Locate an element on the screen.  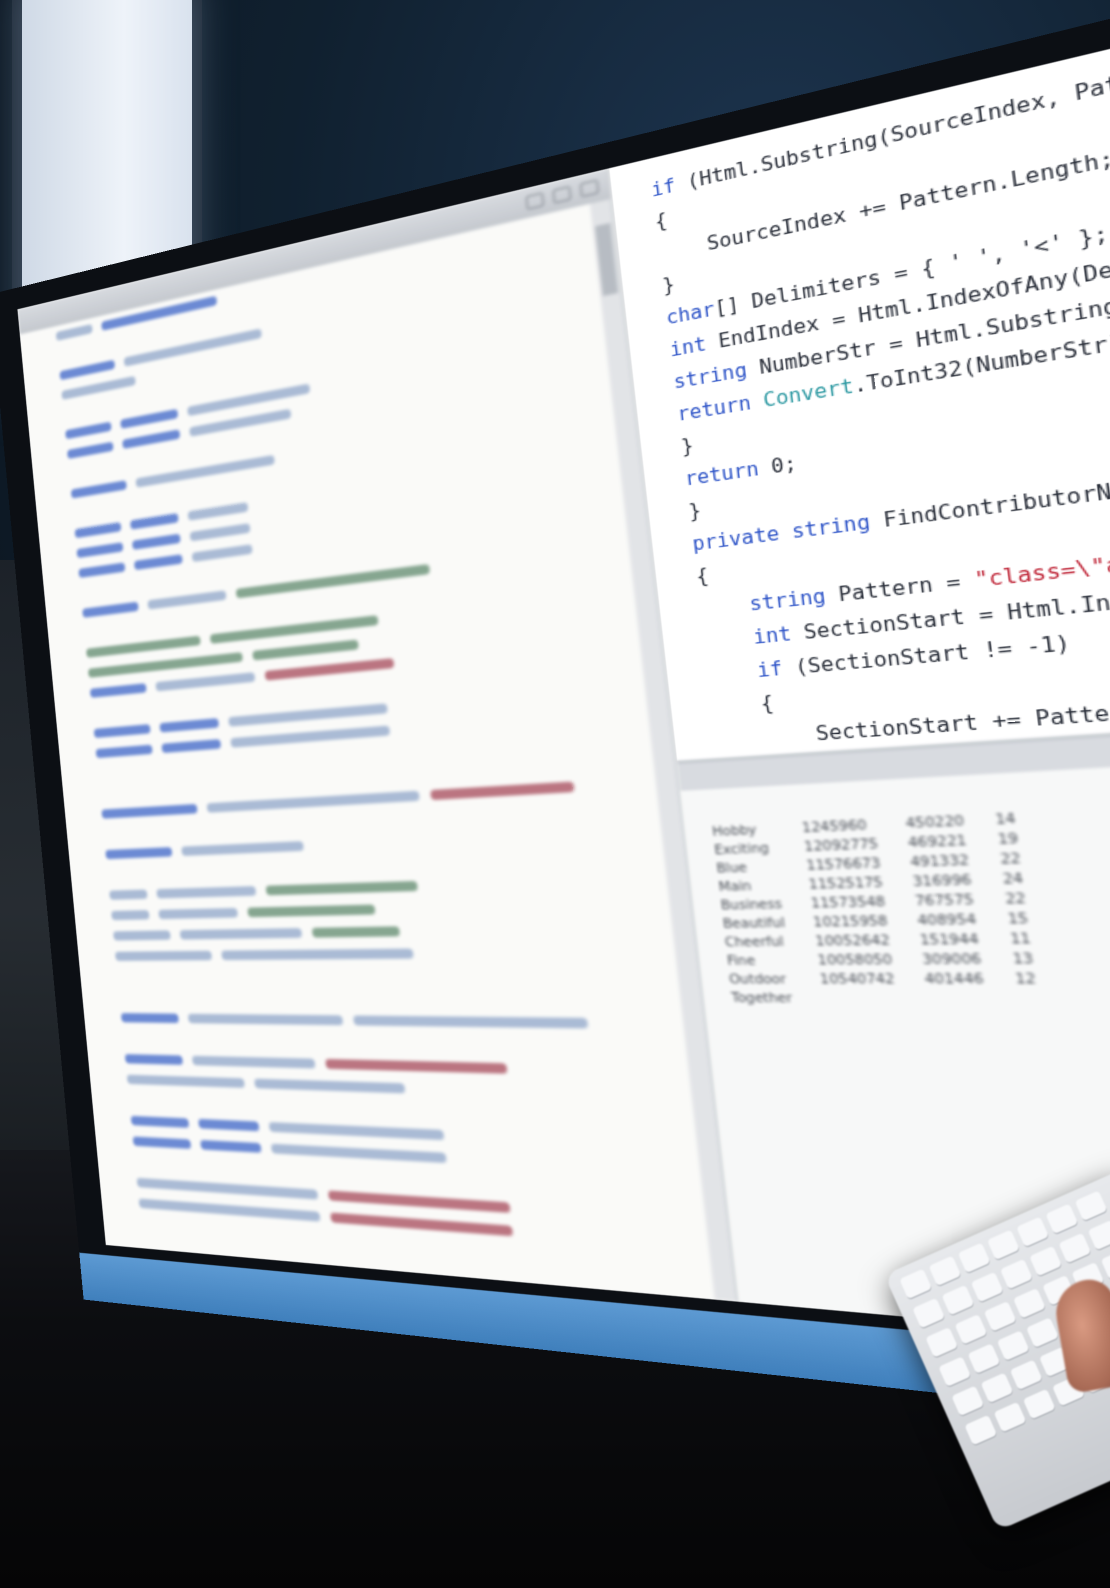
table-cell: 11573548 is located at coordinates (849, 903).